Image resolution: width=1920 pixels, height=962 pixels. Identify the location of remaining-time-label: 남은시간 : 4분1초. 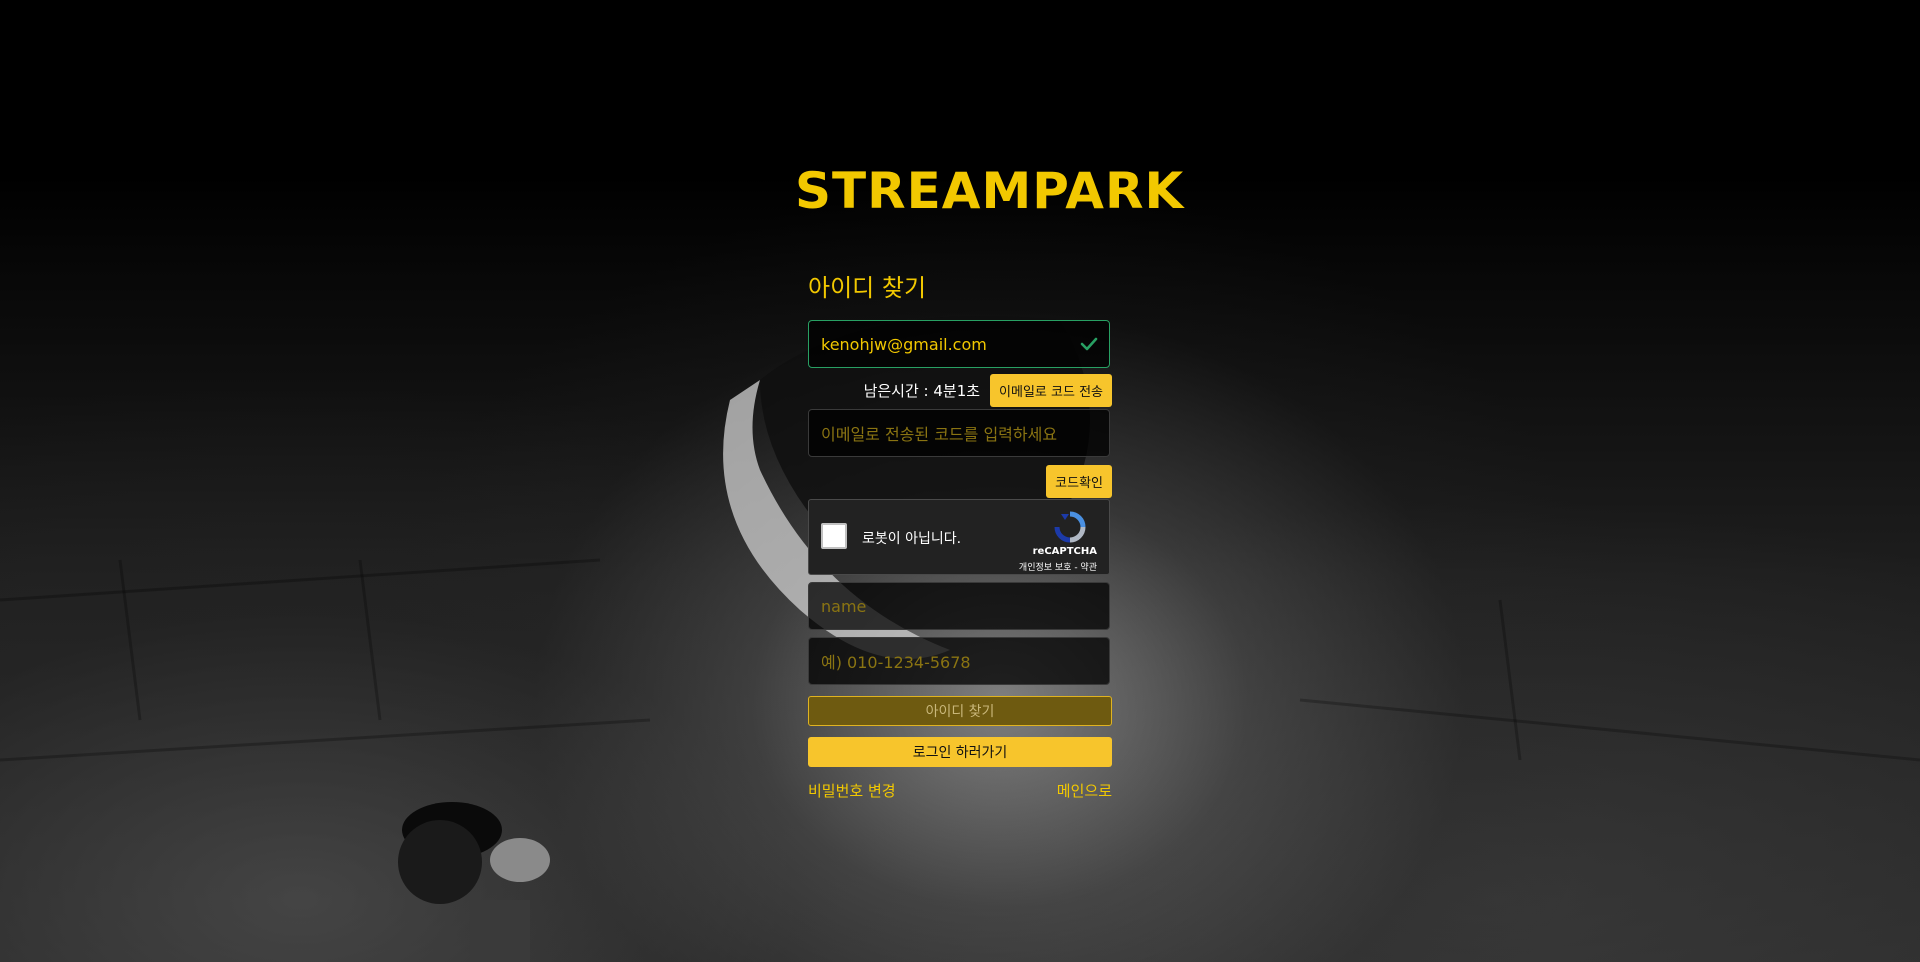
(922, 390).